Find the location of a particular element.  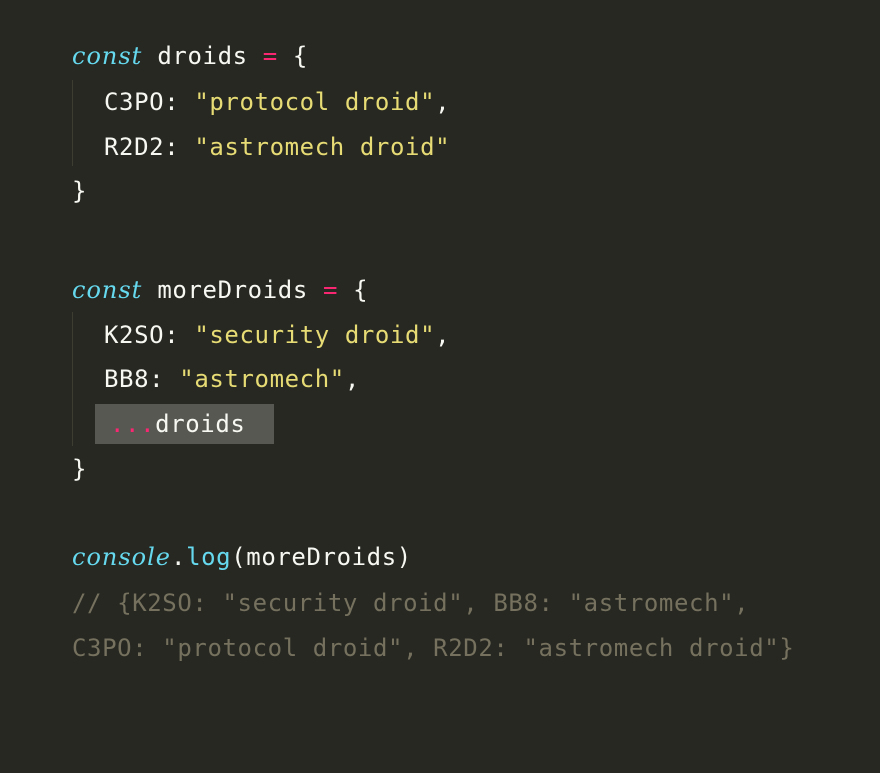

property-key: K2SO is located at coordinates (134, 335).